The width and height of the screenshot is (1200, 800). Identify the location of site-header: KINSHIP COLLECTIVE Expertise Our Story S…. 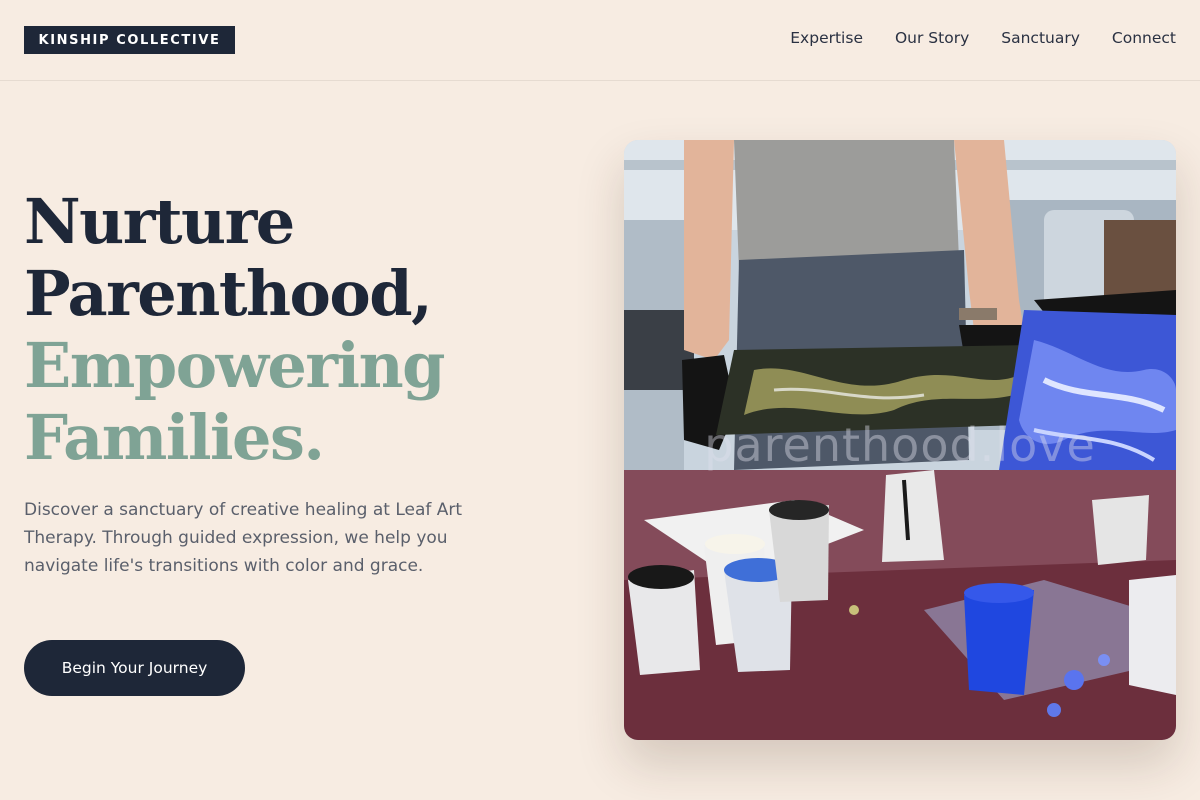
(600, 40).